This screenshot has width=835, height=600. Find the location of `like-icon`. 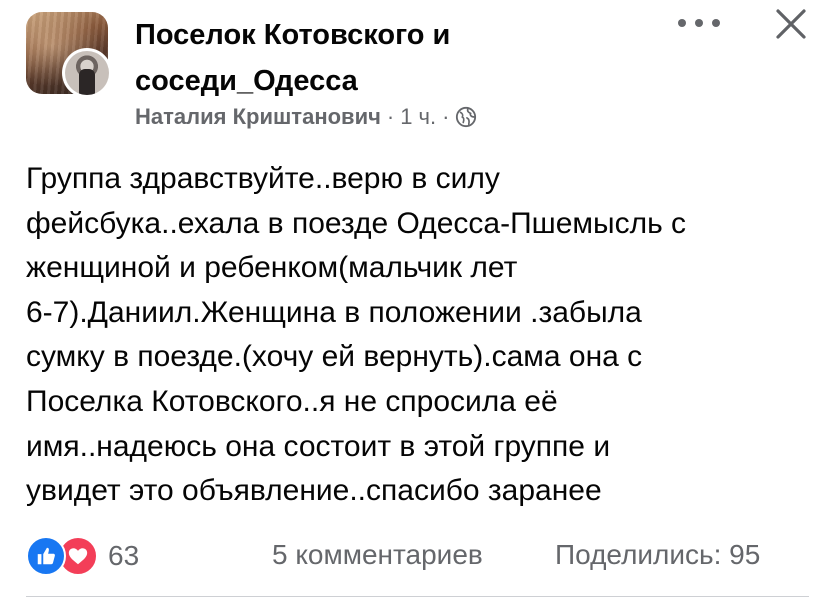

like-icon is located at coordinates (46, 556).